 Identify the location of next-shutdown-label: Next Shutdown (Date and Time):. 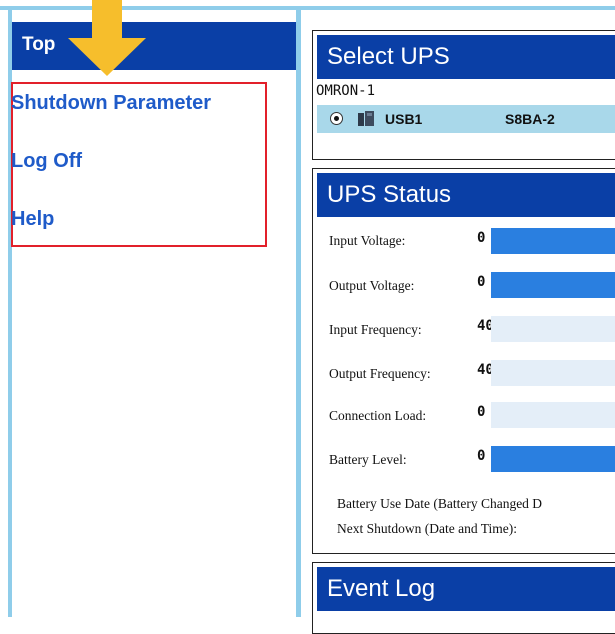
(427, 528).